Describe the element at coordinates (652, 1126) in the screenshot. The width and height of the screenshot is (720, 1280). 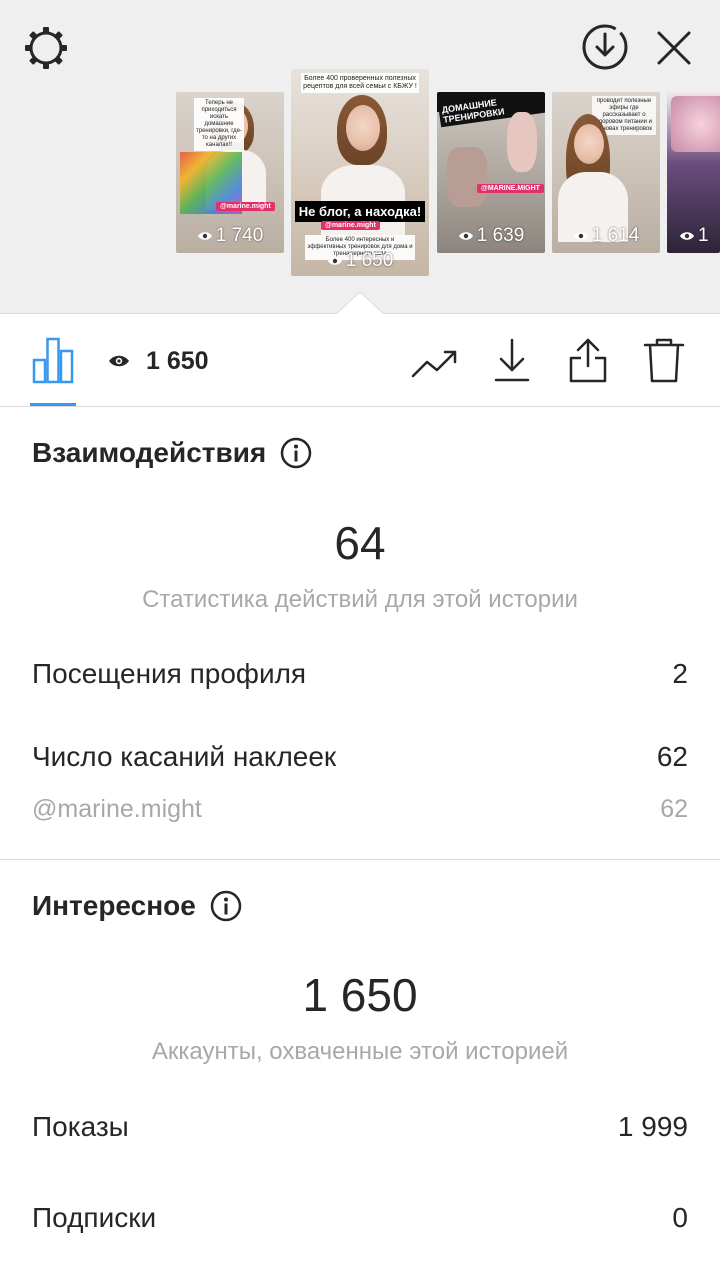
I see `impressions-value: 1 999` at that location.